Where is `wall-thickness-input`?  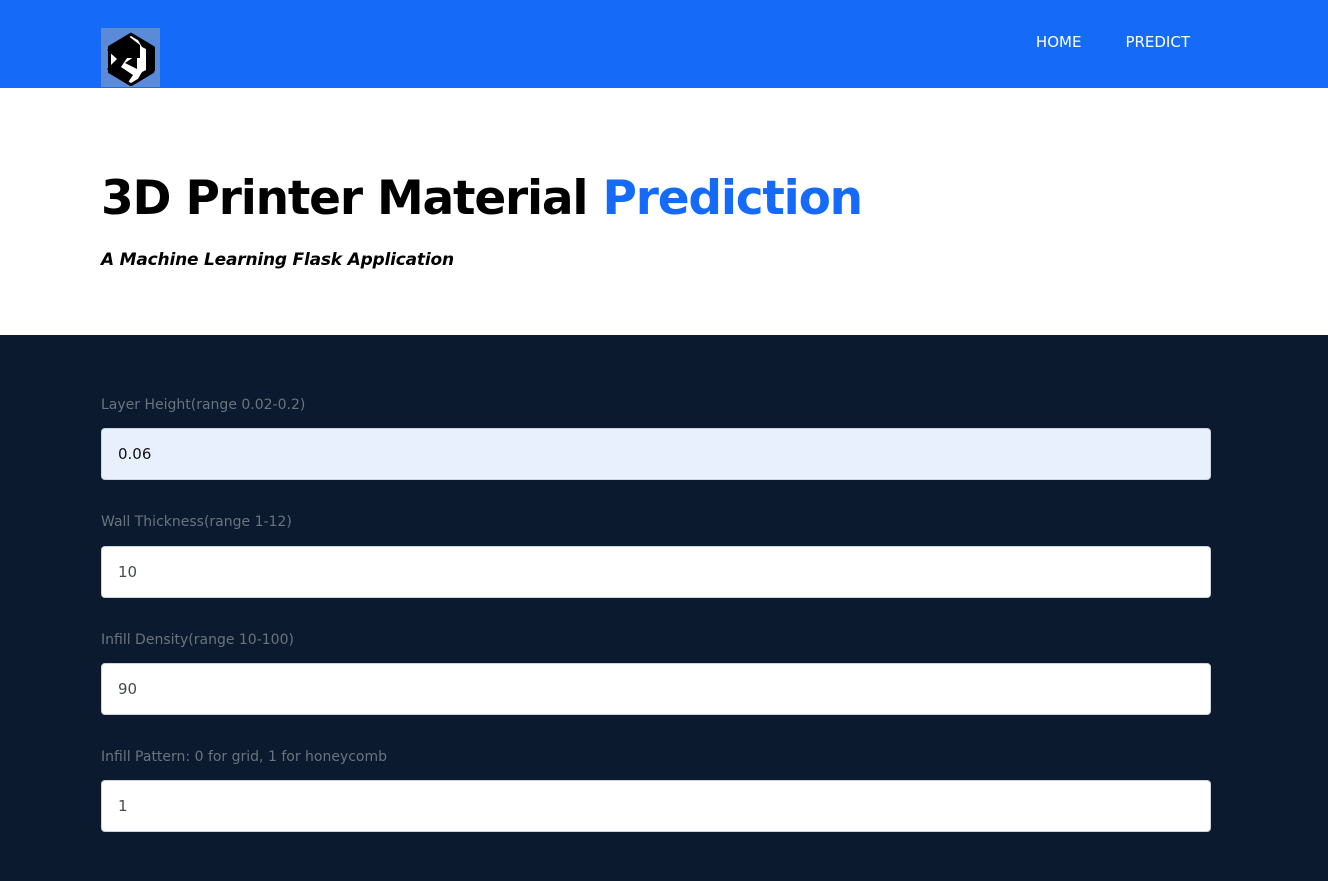
wall-thickness-input is located at coordinates (656, 572).